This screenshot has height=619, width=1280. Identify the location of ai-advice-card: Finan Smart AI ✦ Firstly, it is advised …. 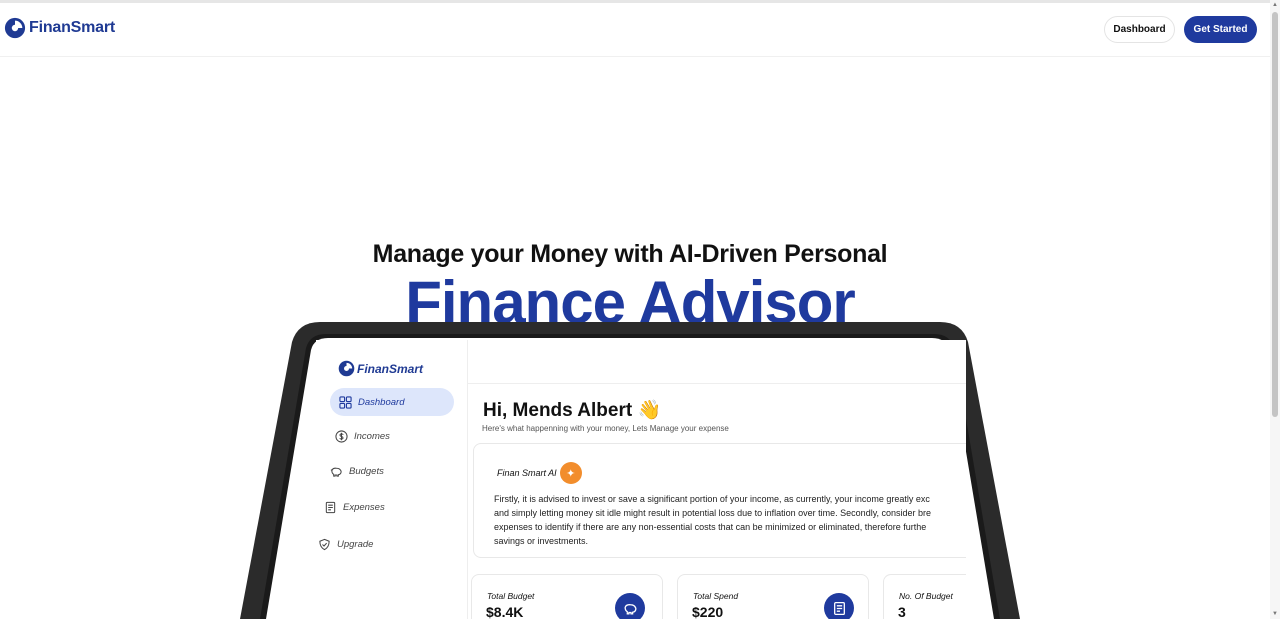
(719, 500).